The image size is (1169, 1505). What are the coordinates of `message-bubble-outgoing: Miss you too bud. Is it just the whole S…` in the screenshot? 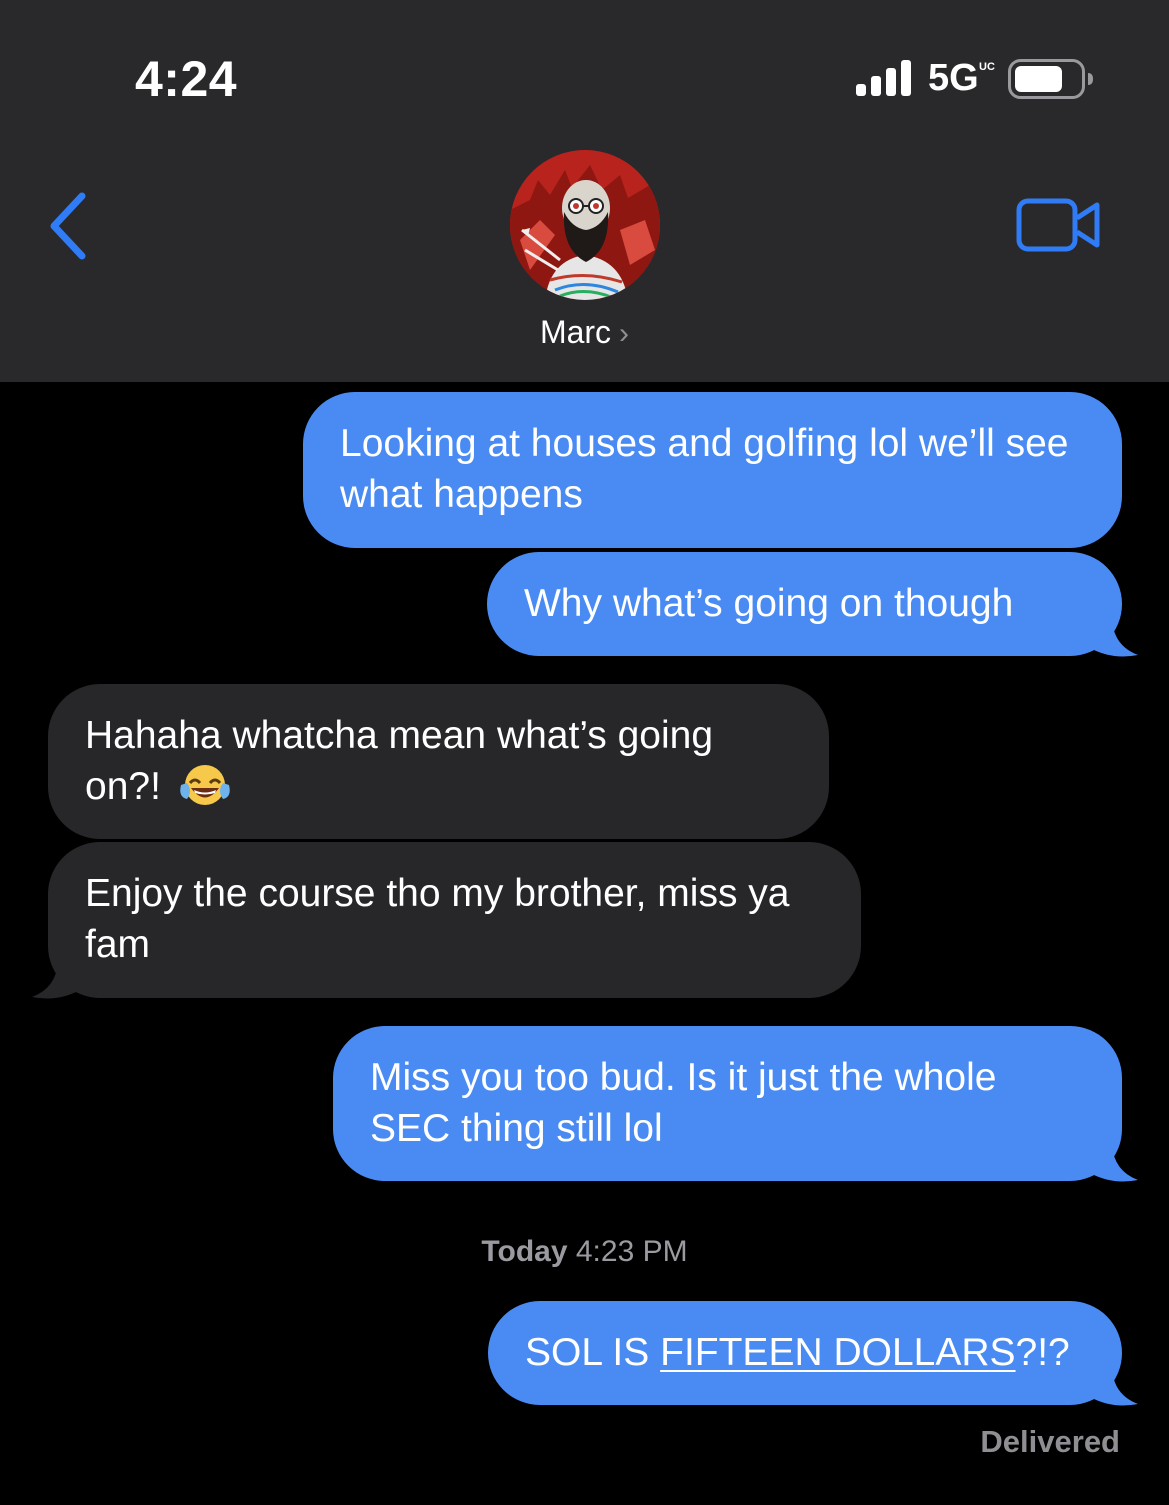 It's located at (727, 1103).